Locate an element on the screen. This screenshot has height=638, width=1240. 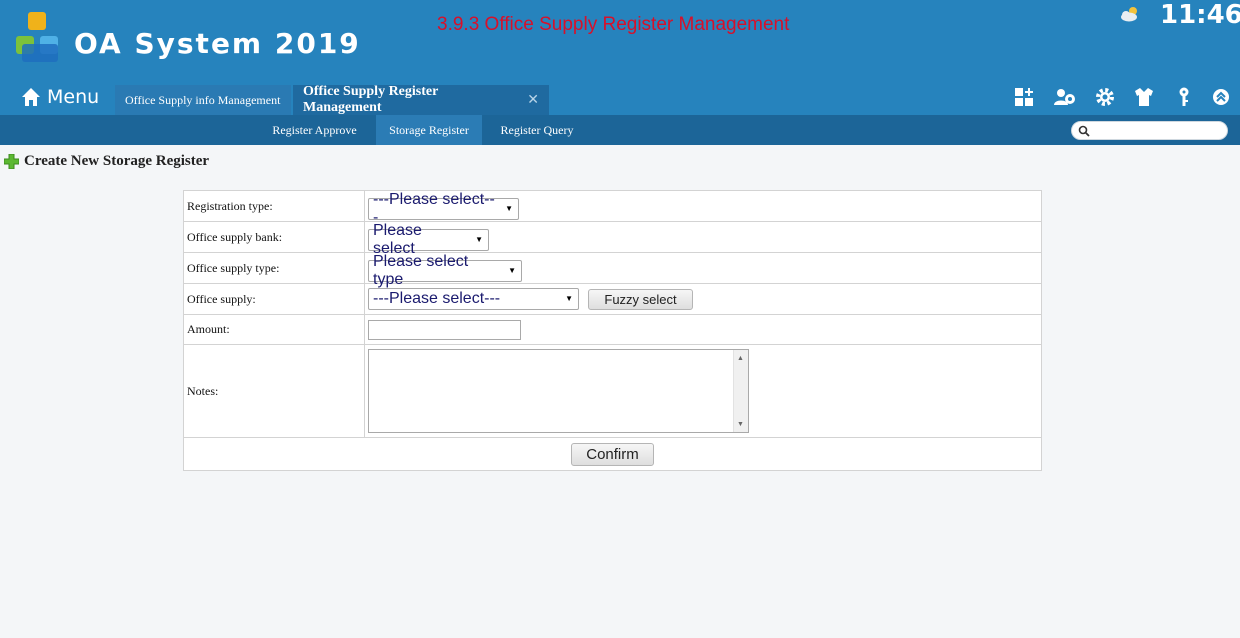
notes-textarea: ▲ ▼ is located at coordinates (558, 391).